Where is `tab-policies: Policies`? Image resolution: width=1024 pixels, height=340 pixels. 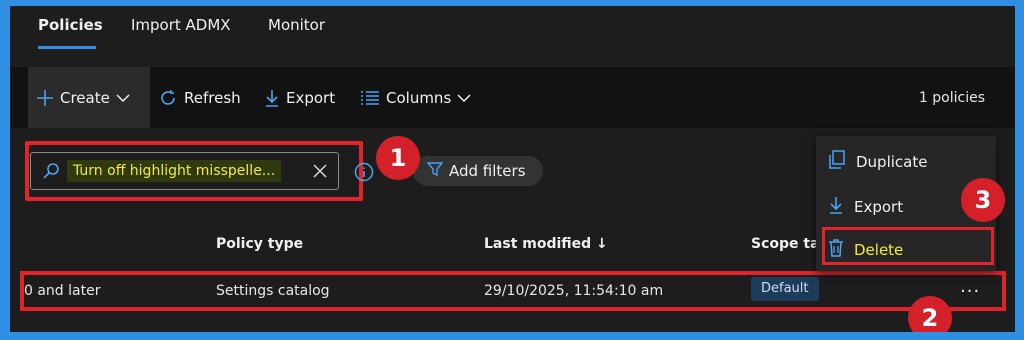
tab-policies: Policies is located at coordinates (70, 25).